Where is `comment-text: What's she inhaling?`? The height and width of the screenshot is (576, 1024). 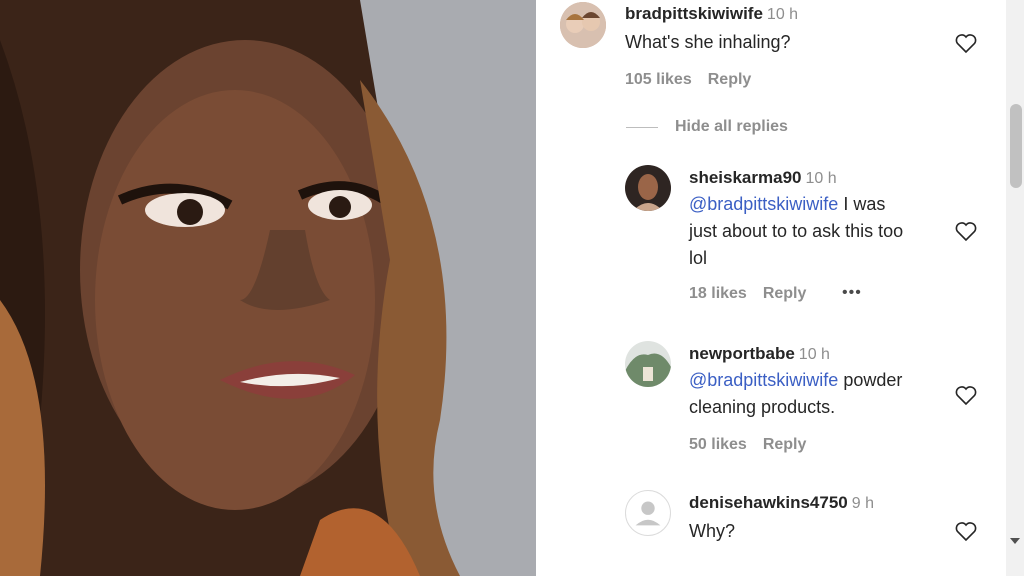 comment-text: What's she inhaling? is located at coordinates (708, 42).